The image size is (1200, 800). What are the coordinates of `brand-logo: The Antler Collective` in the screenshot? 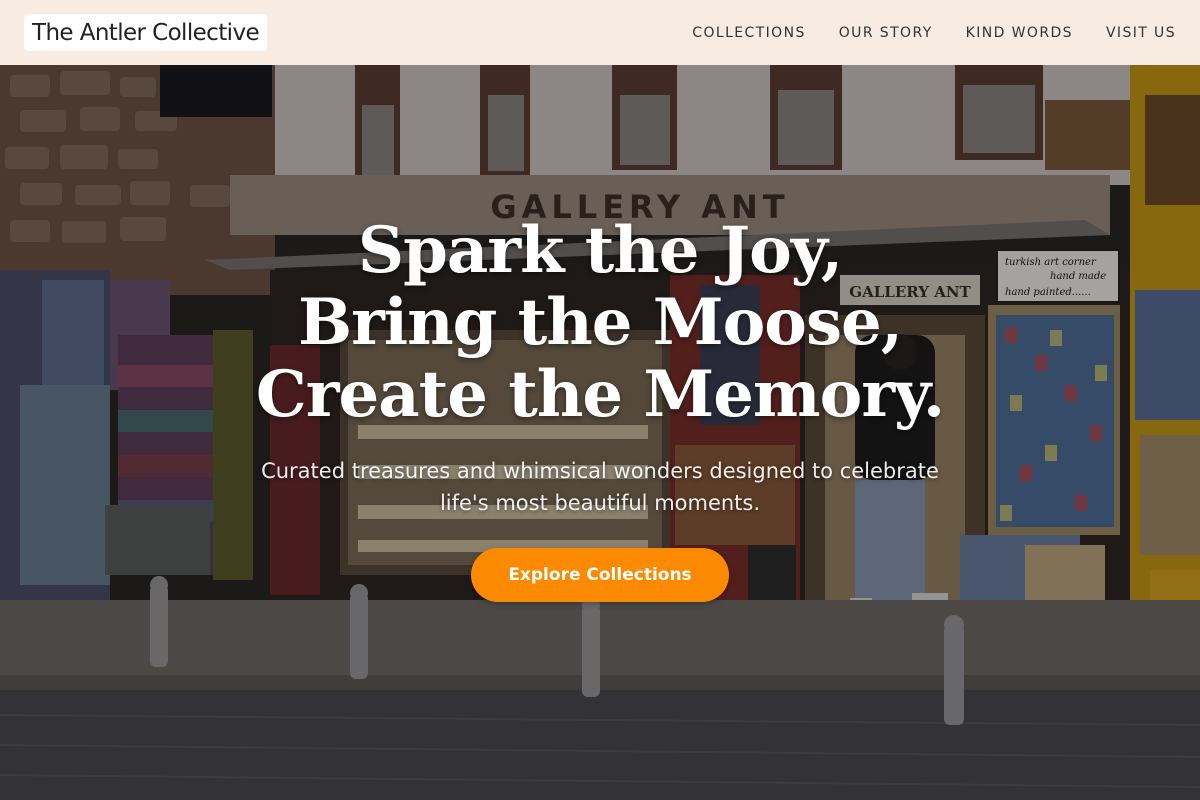 It's located at (146, 32).